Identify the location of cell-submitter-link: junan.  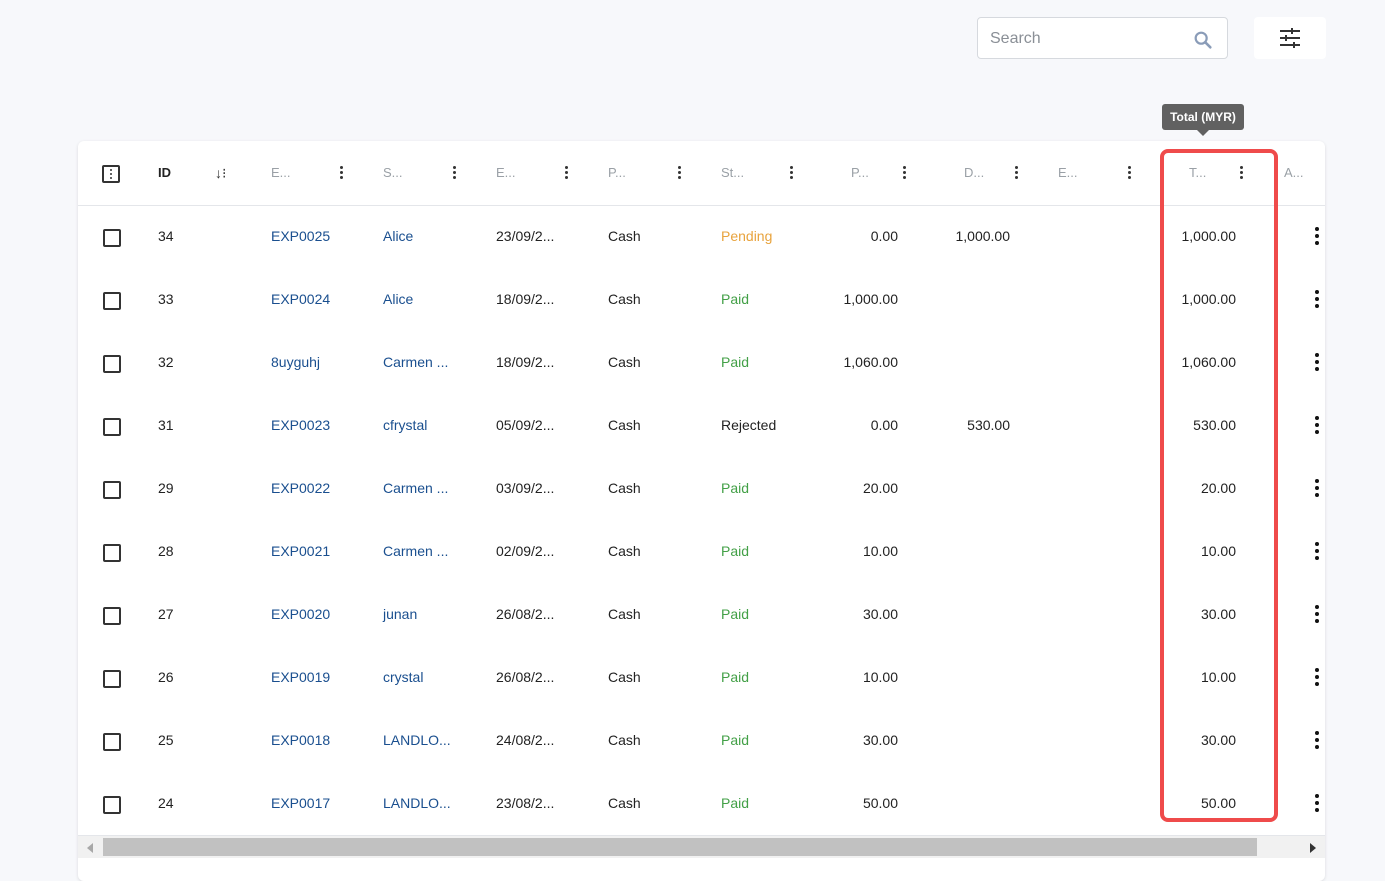
(400, 614).